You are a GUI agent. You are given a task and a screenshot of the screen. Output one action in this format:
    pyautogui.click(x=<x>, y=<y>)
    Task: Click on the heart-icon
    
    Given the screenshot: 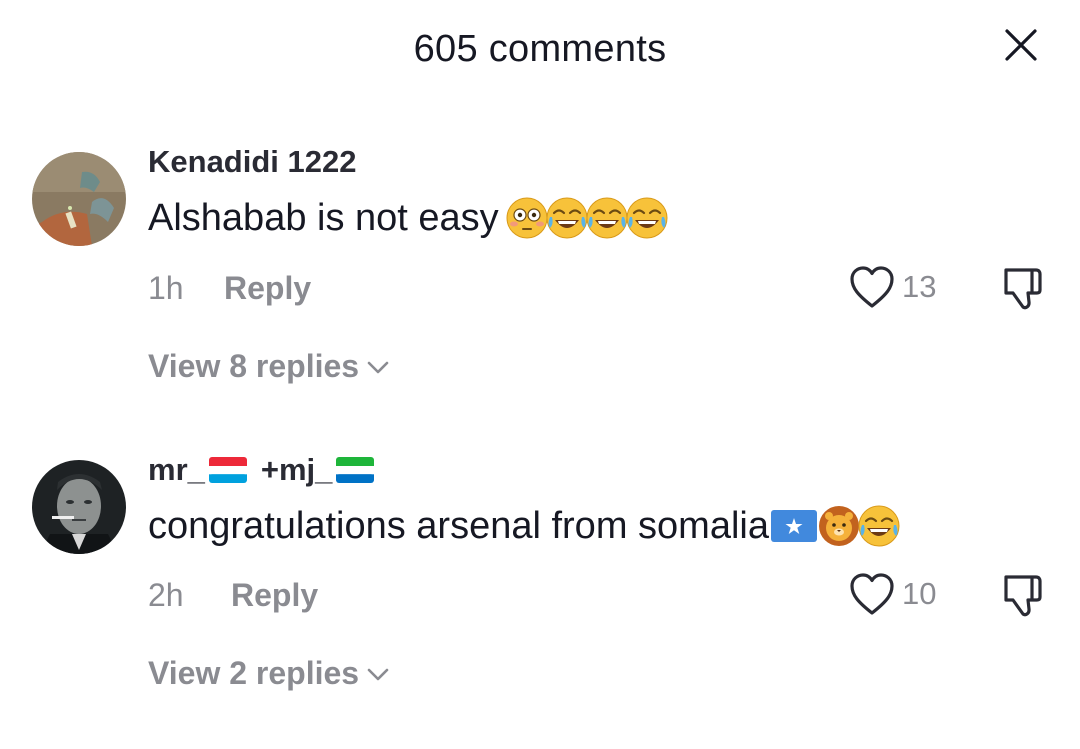 What is the action you would take?
    pyautogui.click(x=872, y=594)
    